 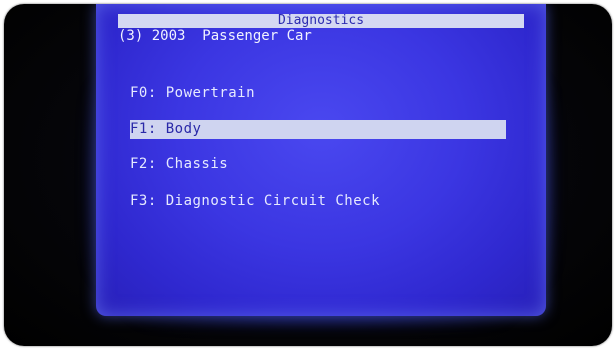 What do you see at coordinates (321, 21) in the screenshot?
I see `screen-title: Diagnostics` at bounding box center [321, 21].